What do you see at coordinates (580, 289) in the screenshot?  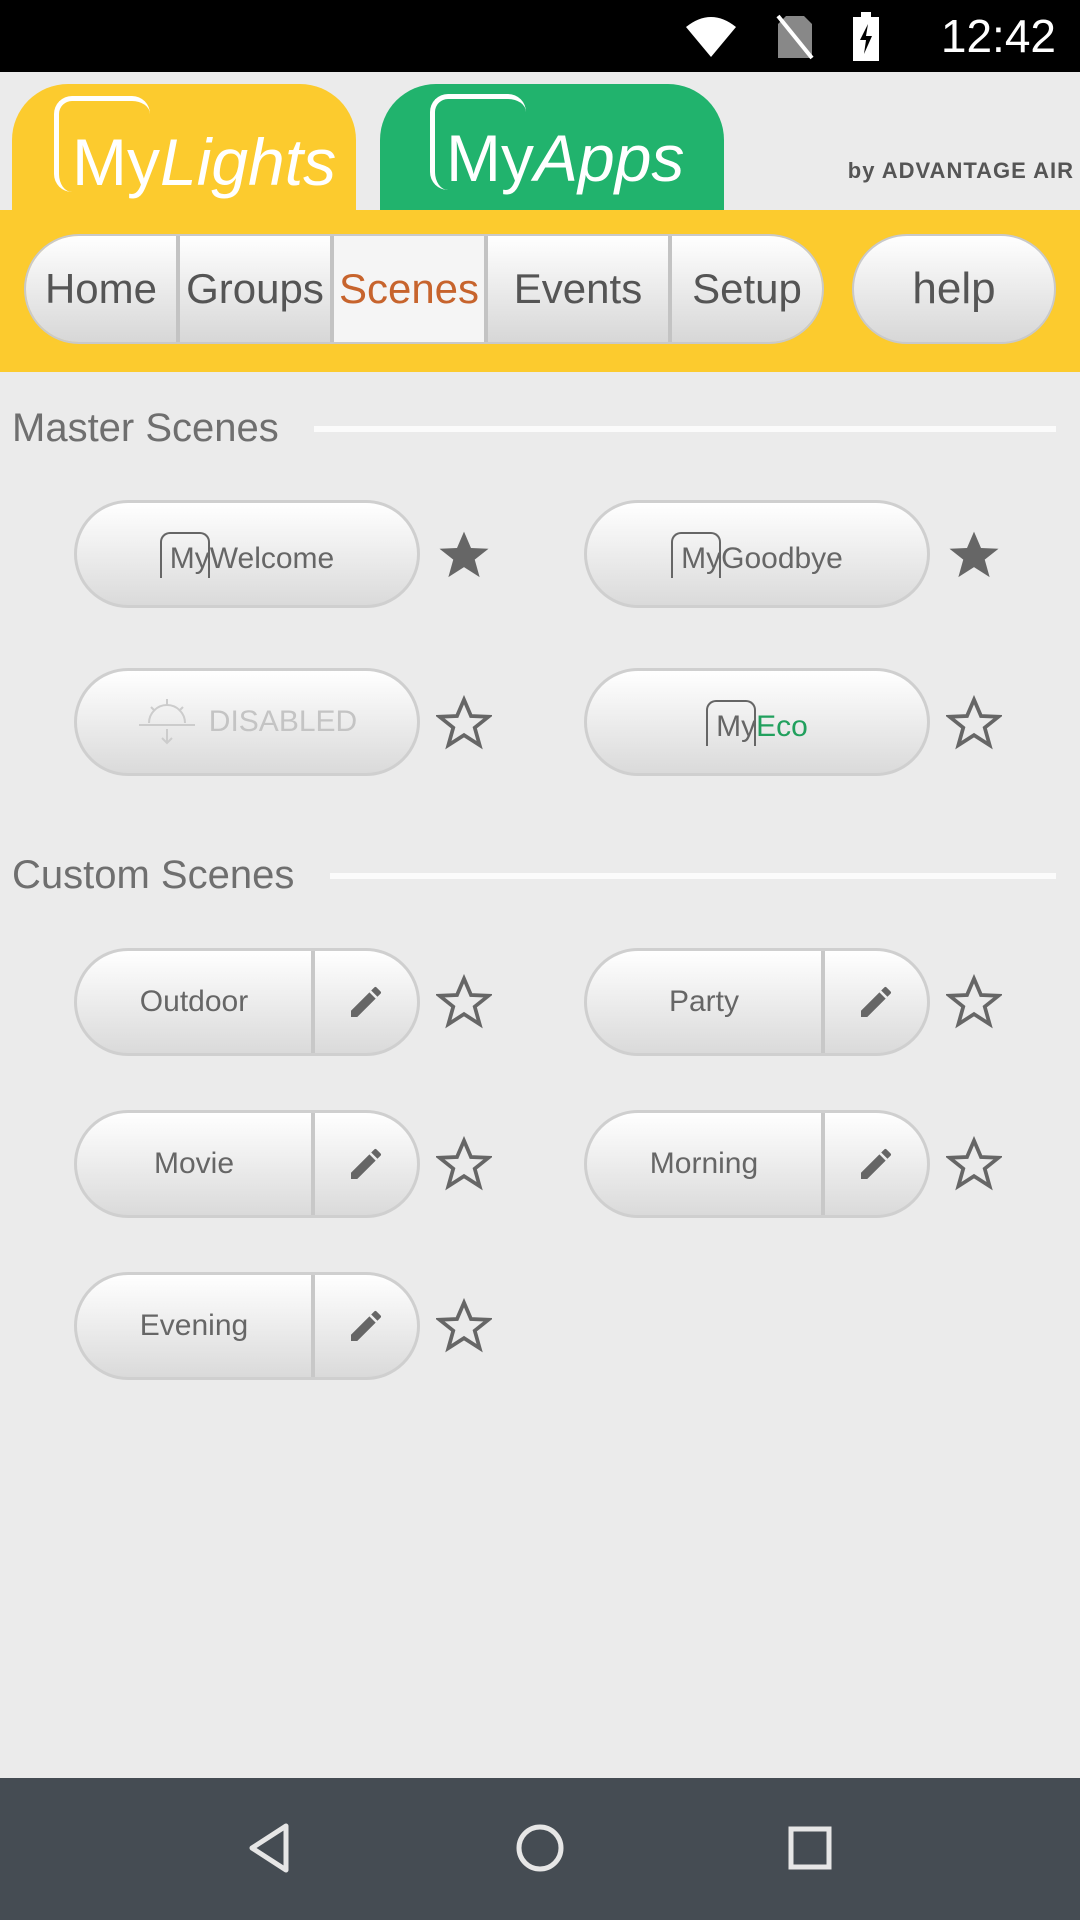 I see `nav-events: Events` at bounding box center [580, 289].